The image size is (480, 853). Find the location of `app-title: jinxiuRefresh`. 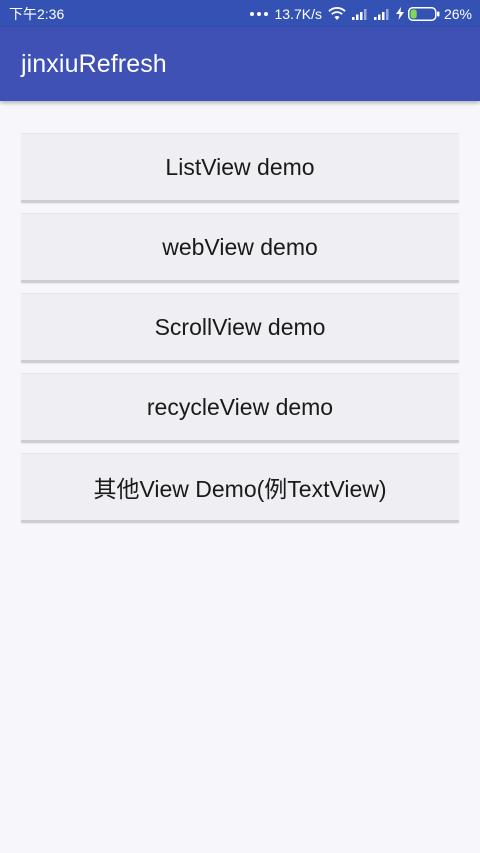

app-title: jinxiuRefresh is located at coordinates (94, 63).